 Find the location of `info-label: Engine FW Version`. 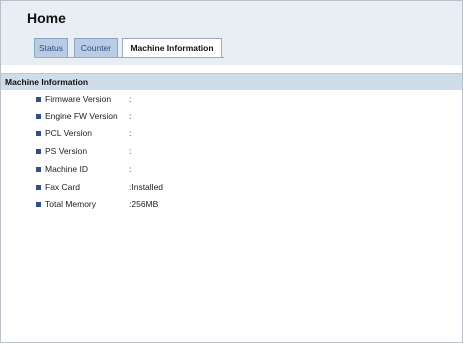

info-label: Engine FW Version is located at coordinates (81, 116).